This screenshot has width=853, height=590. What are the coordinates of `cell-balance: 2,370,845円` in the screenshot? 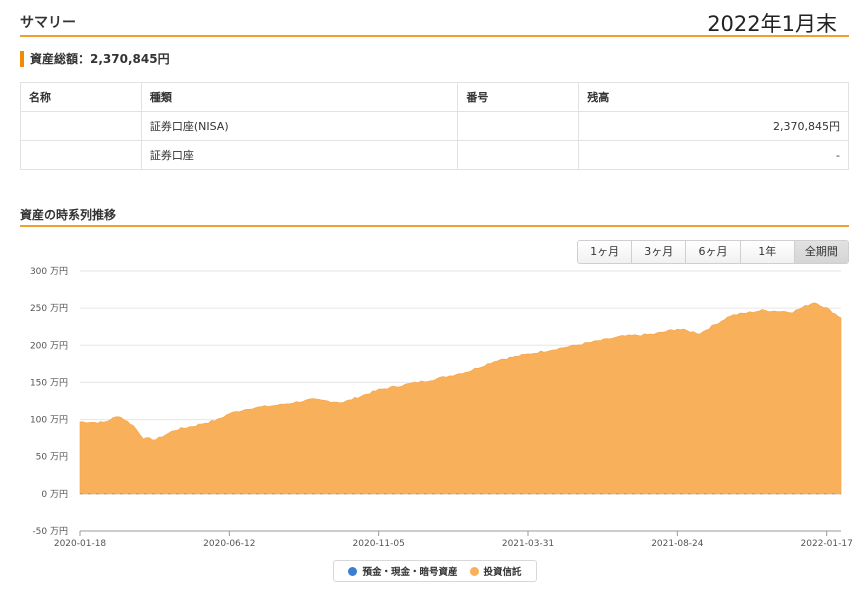 It's located at (713, 126).